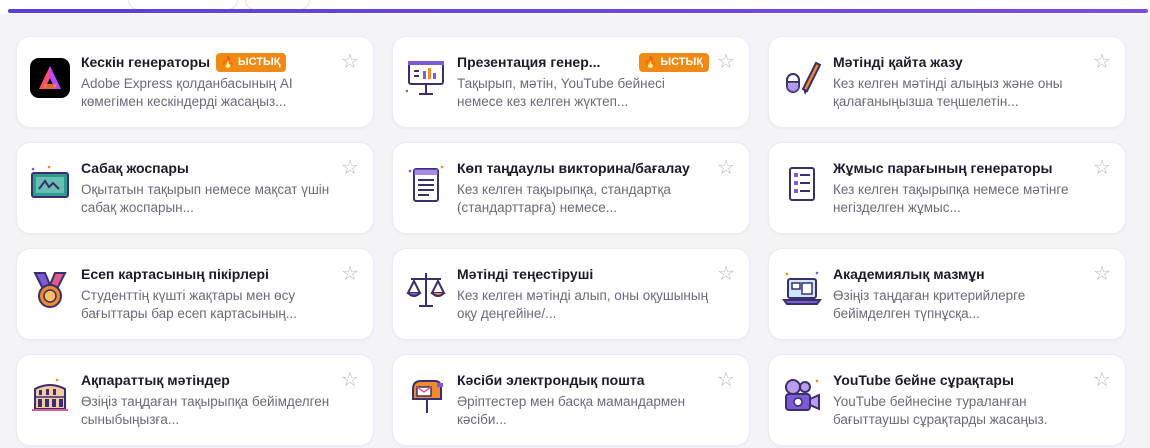 Image resolution: width=1150 pixels, height=448 pixels. What do you see at coordinates (50, 396) in the screenshot?
I see `colosseum-icon` at bounding box center [50, 396].